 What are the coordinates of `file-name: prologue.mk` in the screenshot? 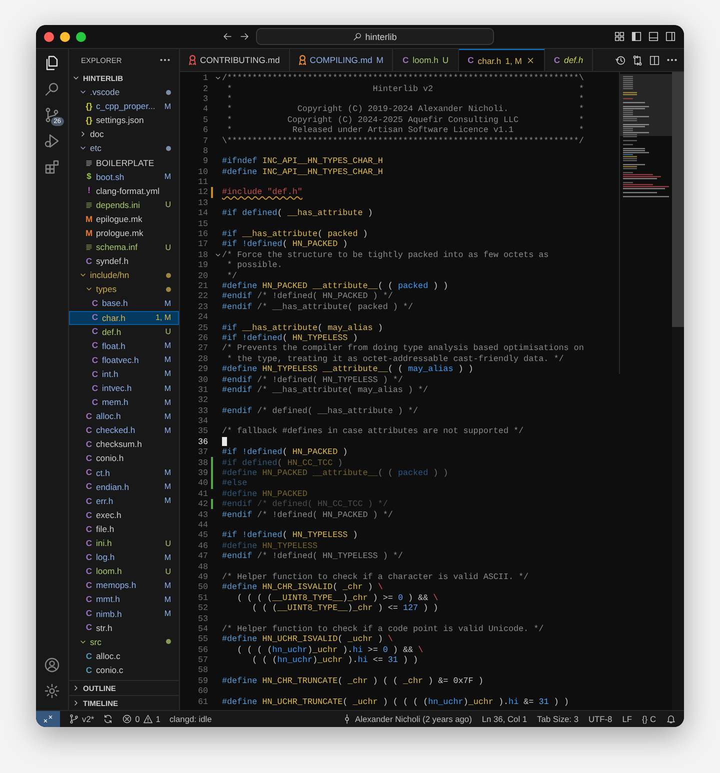 It's located at (120, 233).